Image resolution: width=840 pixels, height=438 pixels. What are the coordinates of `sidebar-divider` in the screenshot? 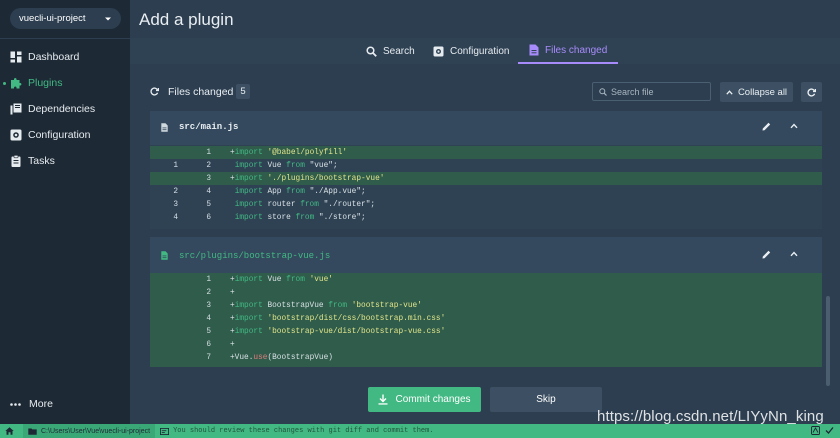 It's located at (65, 38).